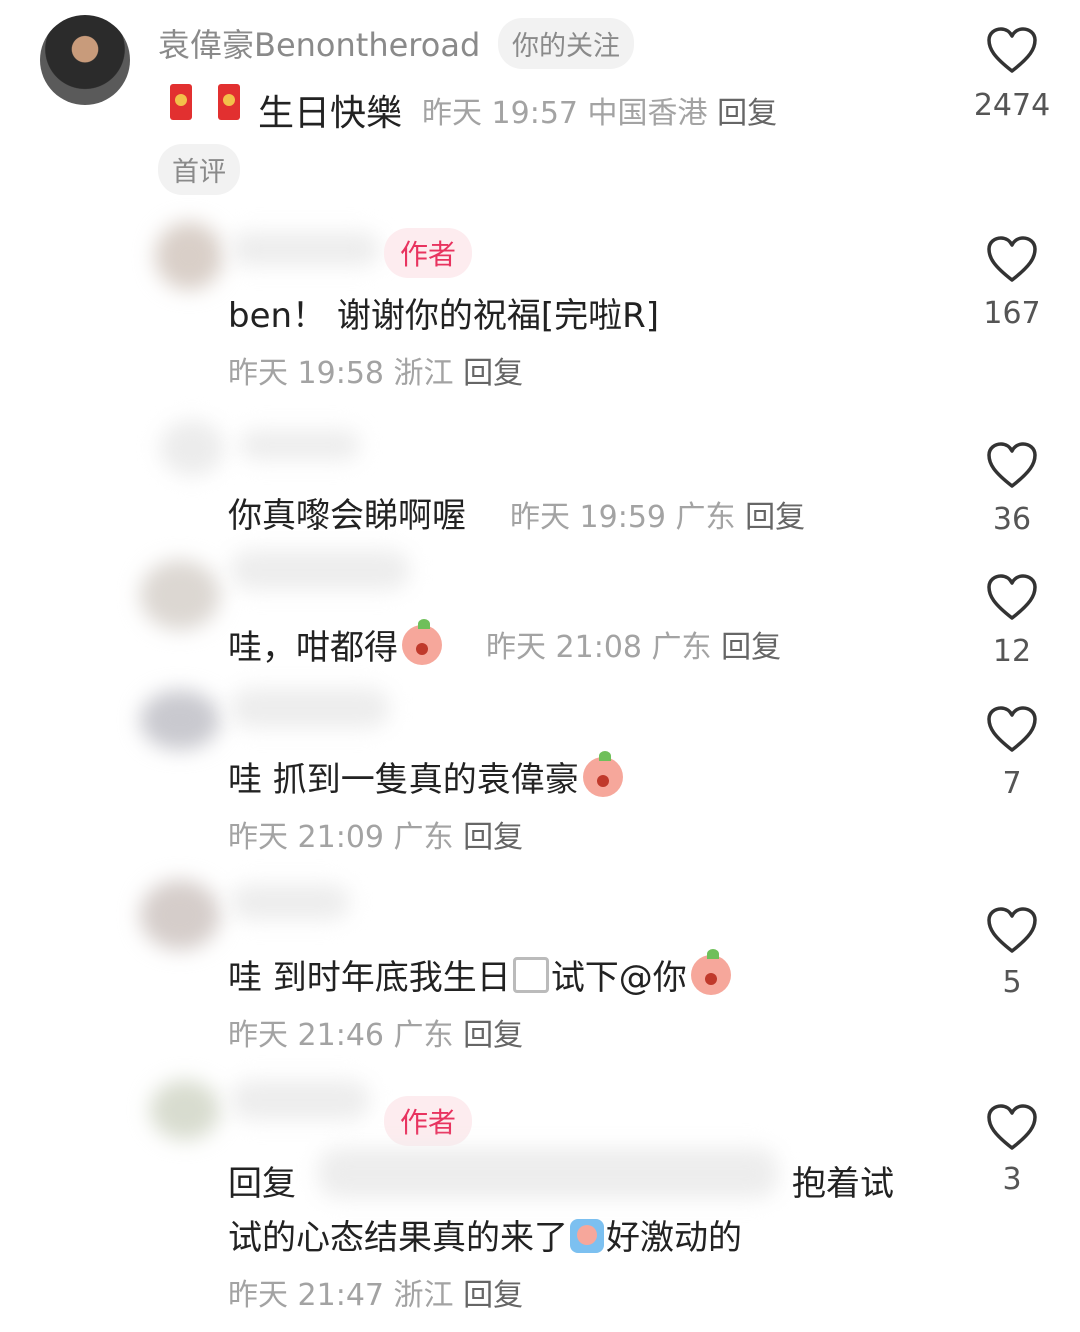  Describe the element at coordinates (444, 316) in the screenshot. I see `reply-text: ben！ 谢谢你的祝福[完啦R]` at that location.